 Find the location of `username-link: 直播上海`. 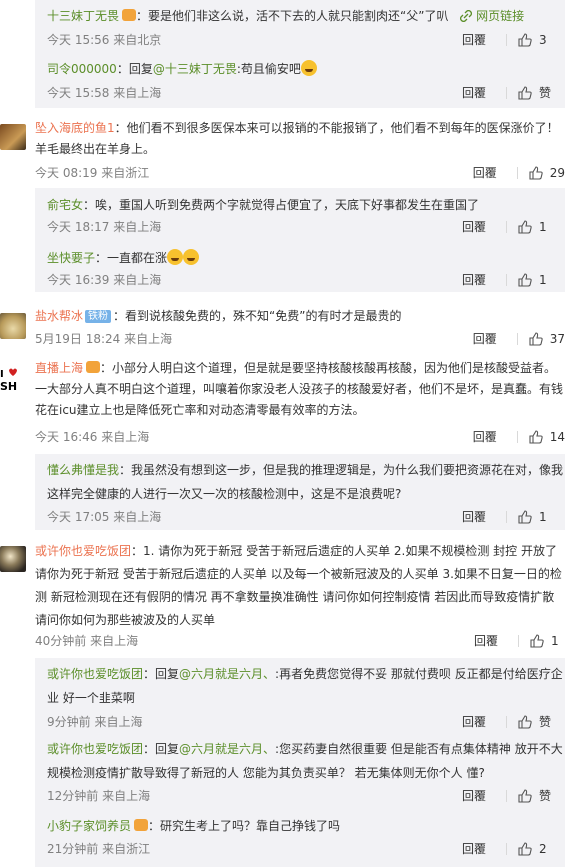

username-link: 直播上海 is located at coordinates (59, 368).